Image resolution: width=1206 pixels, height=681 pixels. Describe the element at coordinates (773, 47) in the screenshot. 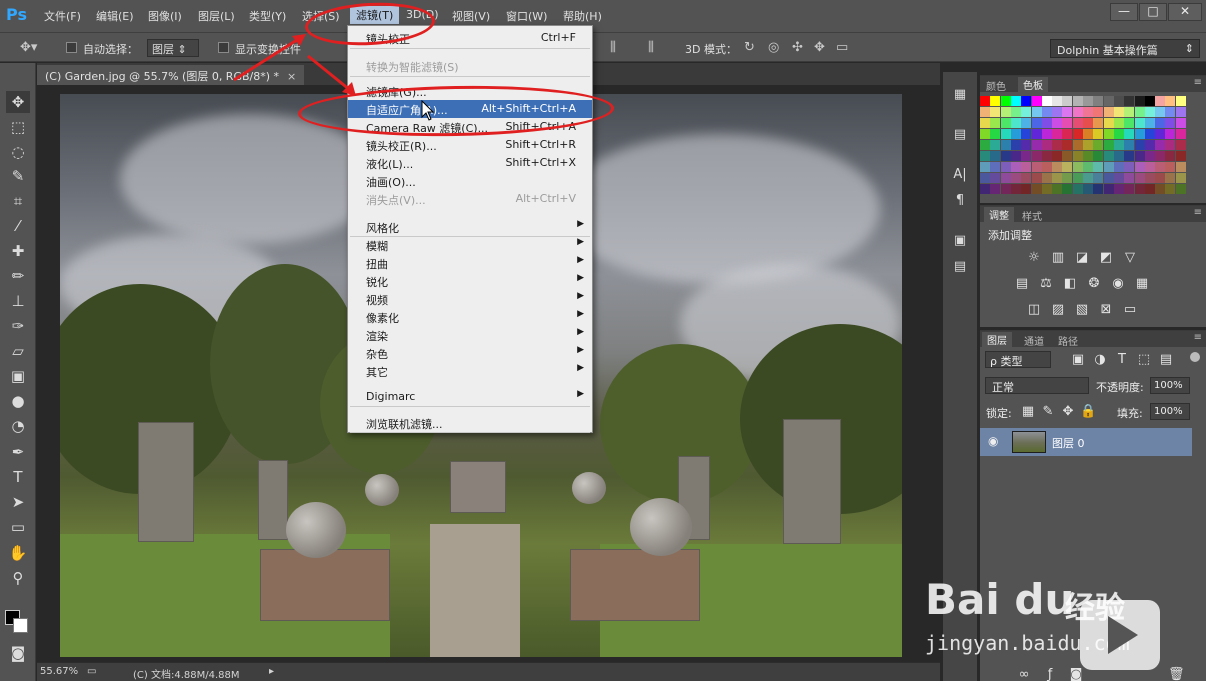

I see `3d-roll-icon: ◎` at that location.